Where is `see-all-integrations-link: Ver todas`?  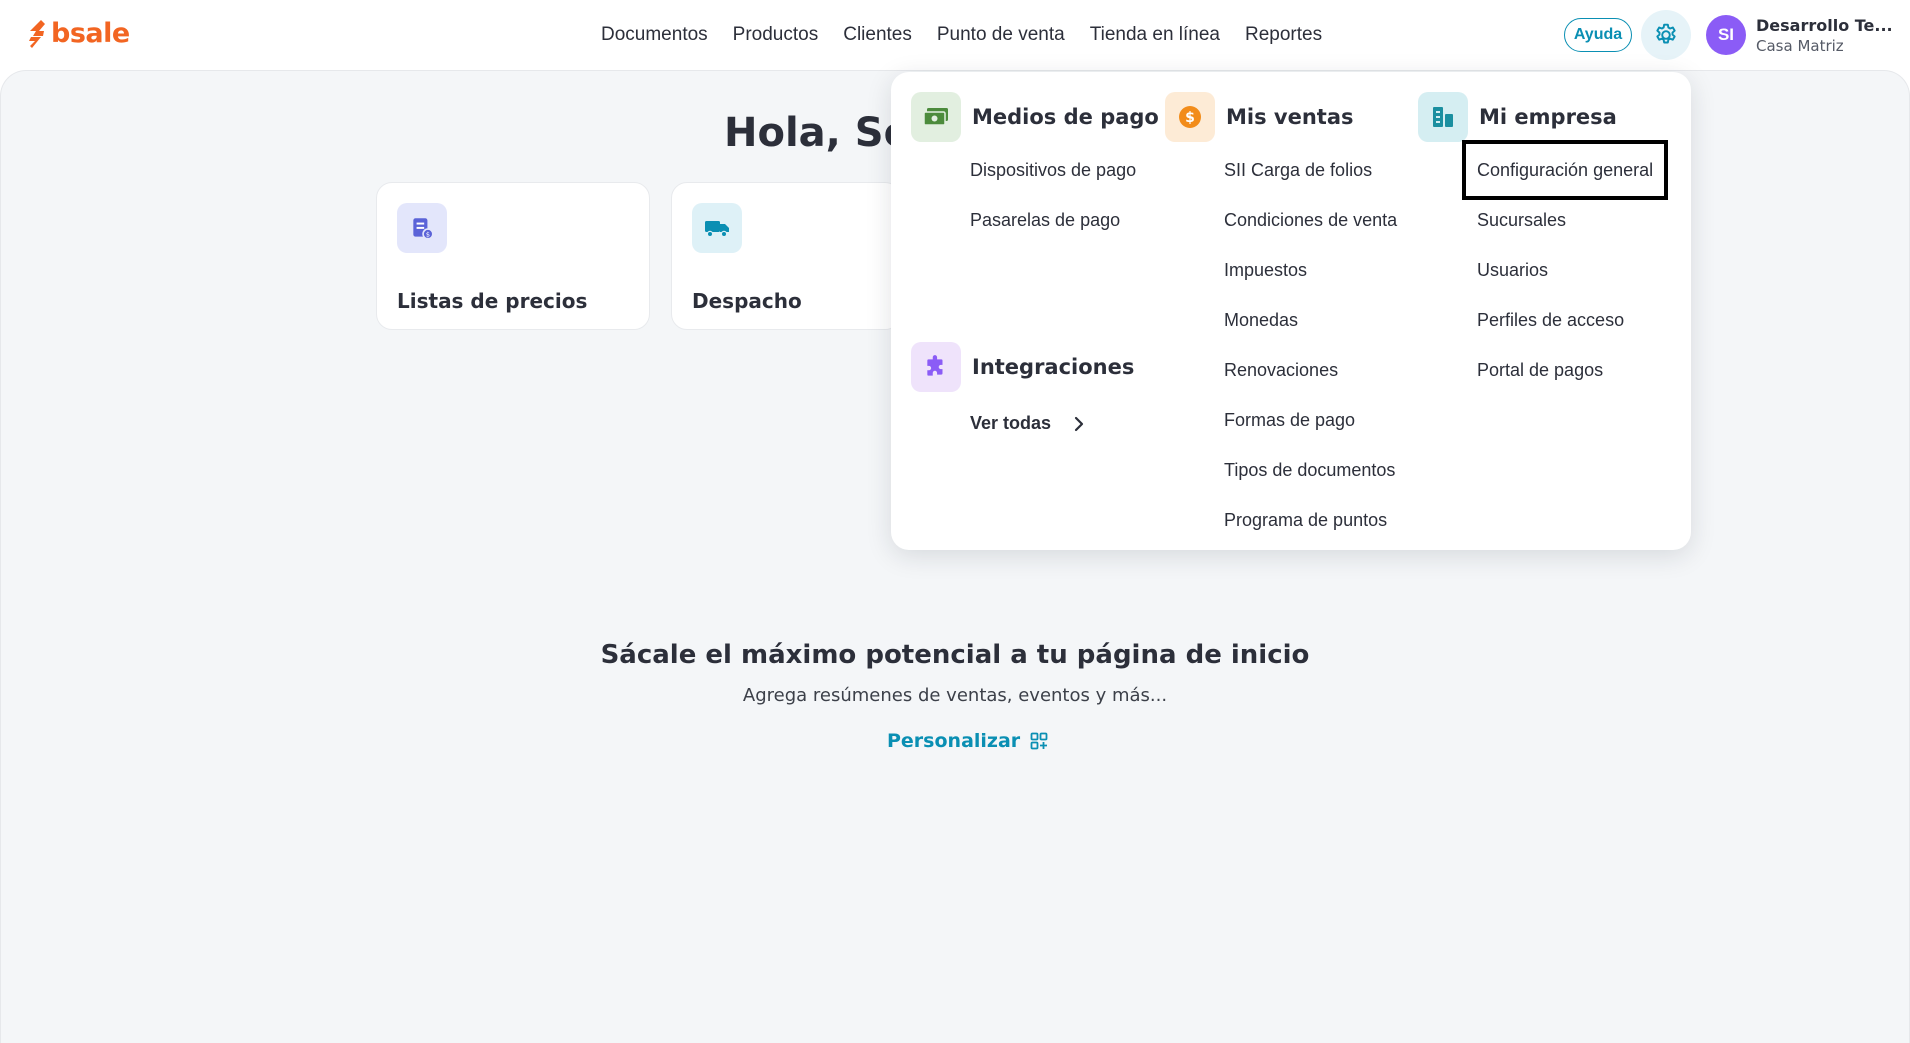
see-all-integrations-link: Ver todas is located at coordinates (1027, 423).